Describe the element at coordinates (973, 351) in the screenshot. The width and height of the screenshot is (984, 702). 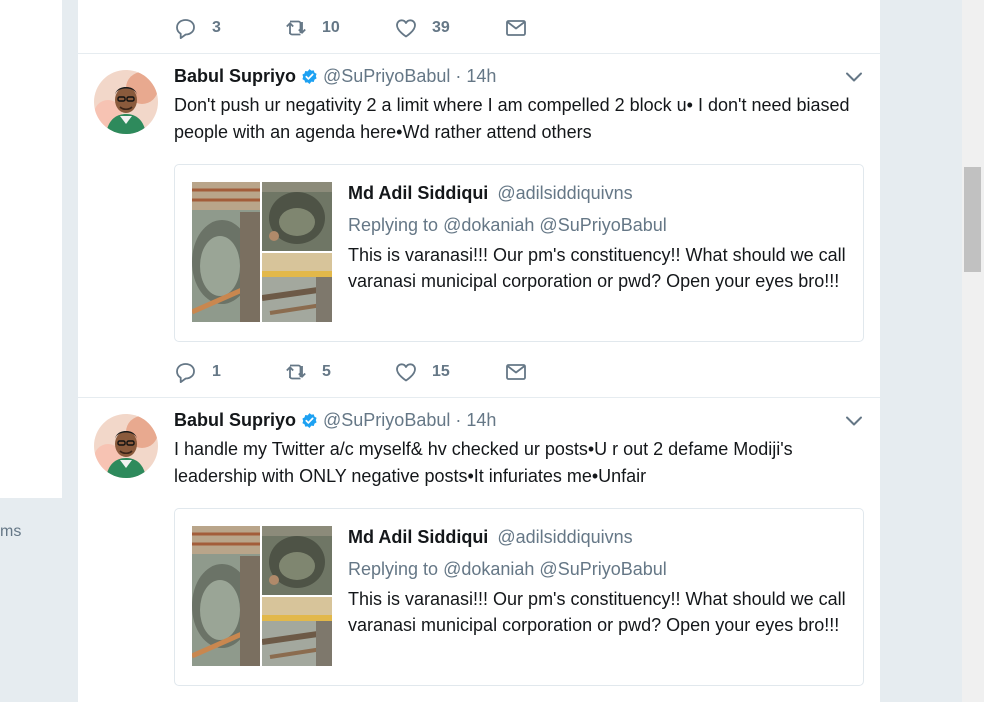
I see `scrollbar-track` at that location.